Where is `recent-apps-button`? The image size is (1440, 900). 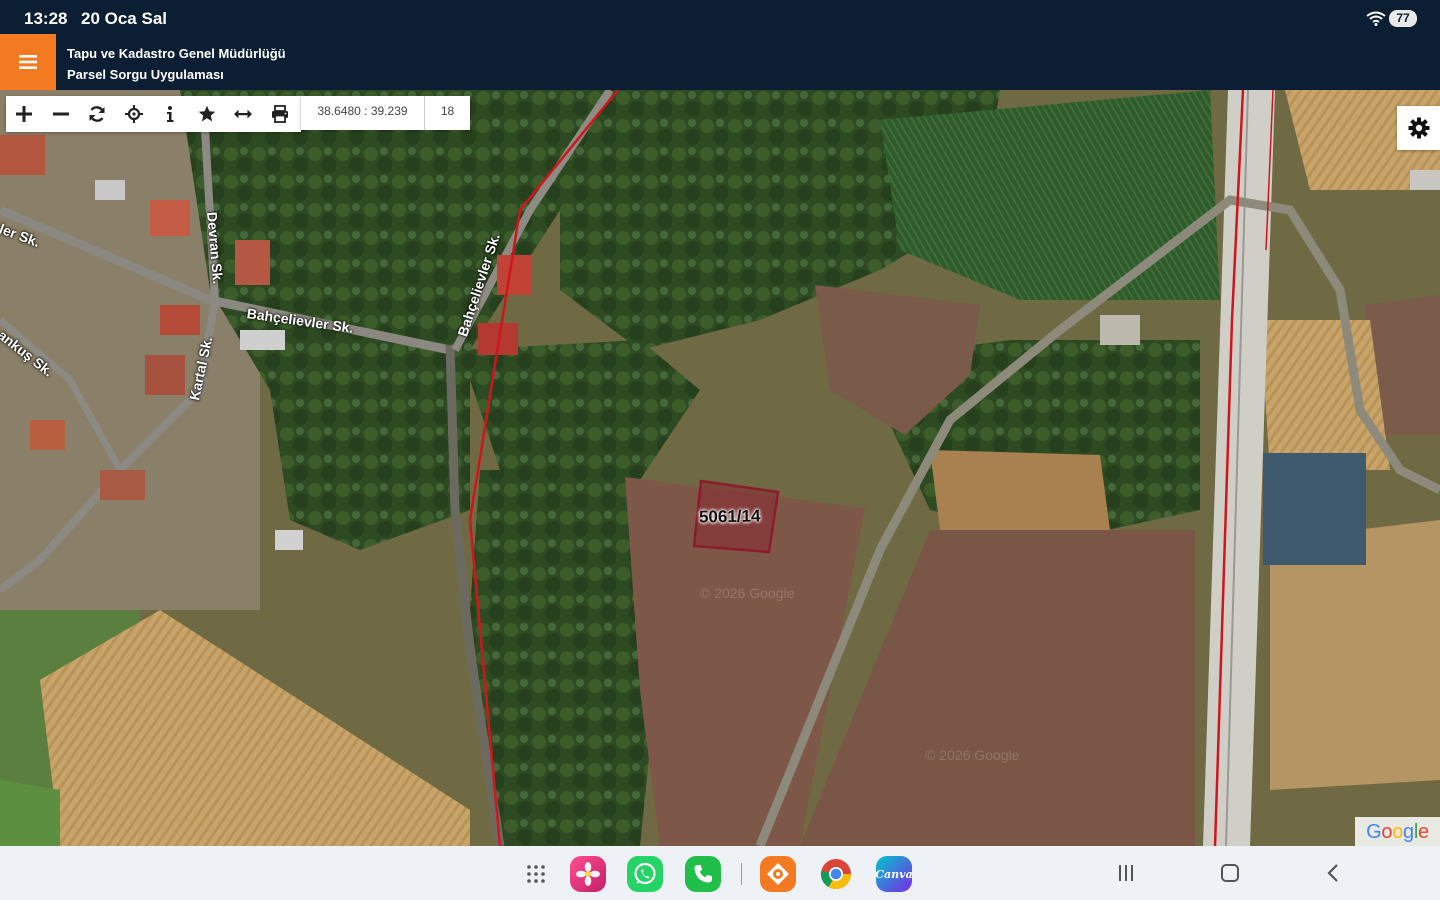
recent-apps-button is located at coordinates (1126, 873).